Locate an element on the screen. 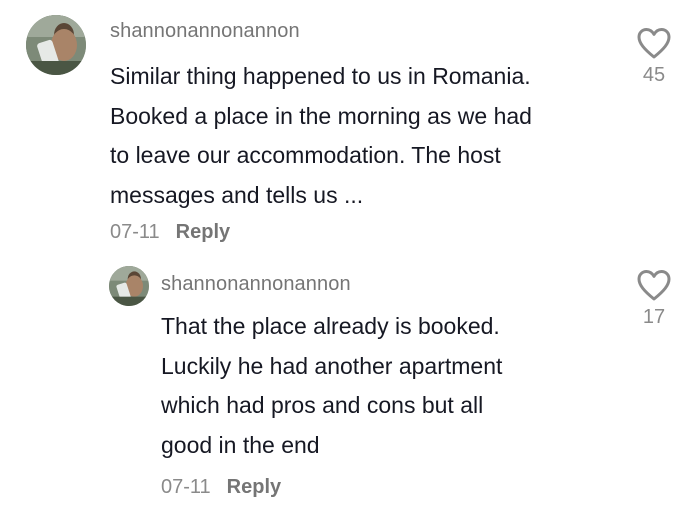 The image size is (700, 514). like-count: 17 is located at coordinates (654, 317).